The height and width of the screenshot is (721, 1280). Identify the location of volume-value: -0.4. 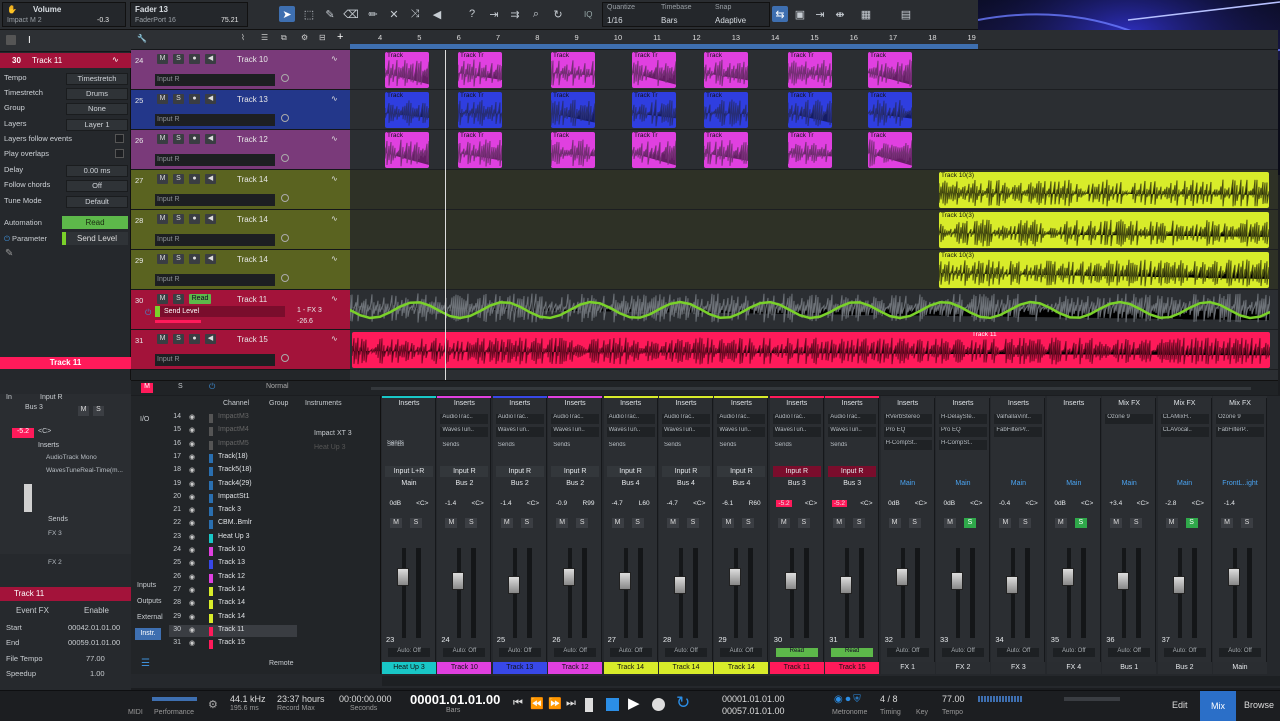
(1004, 503).